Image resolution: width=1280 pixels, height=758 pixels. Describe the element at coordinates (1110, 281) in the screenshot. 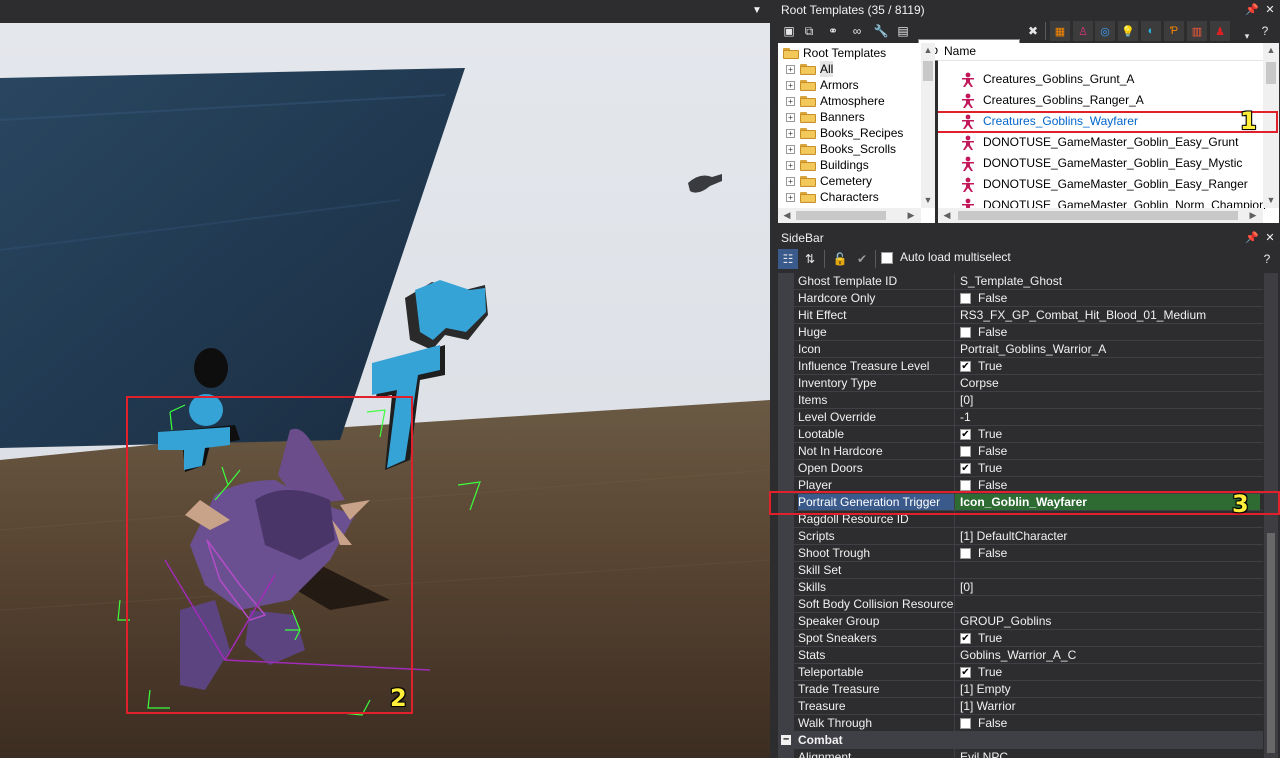

I see `property-value: S_Template_Ghost` at that location.